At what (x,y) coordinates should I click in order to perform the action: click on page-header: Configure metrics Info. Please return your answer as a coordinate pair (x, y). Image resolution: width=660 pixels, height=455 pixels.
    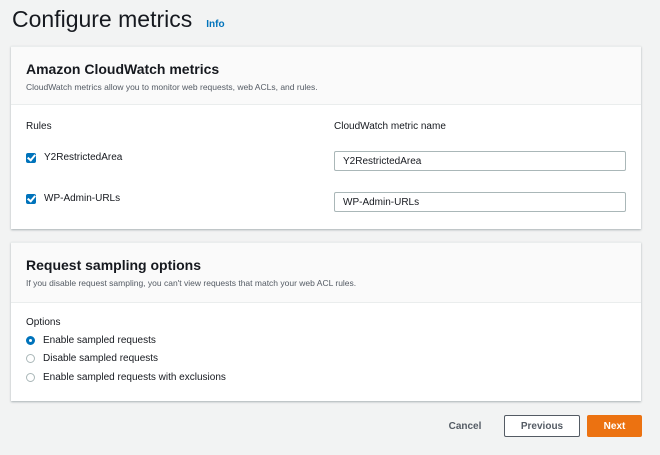
    Looking at the image, I should click on (118, 19).